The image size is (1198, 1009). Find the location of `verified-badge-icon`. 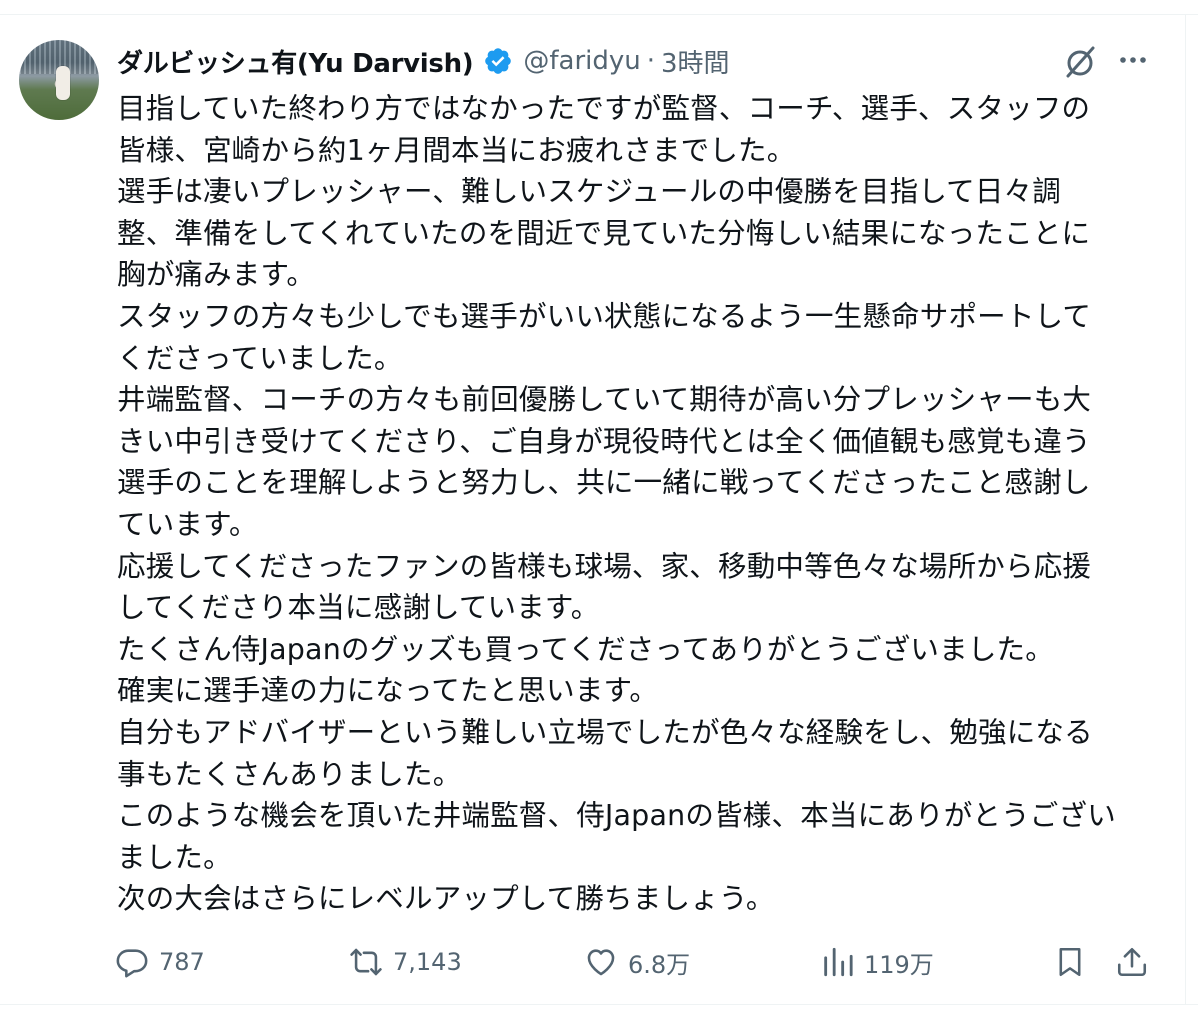

verified-badge-icon is located at coordinates (498, 61).